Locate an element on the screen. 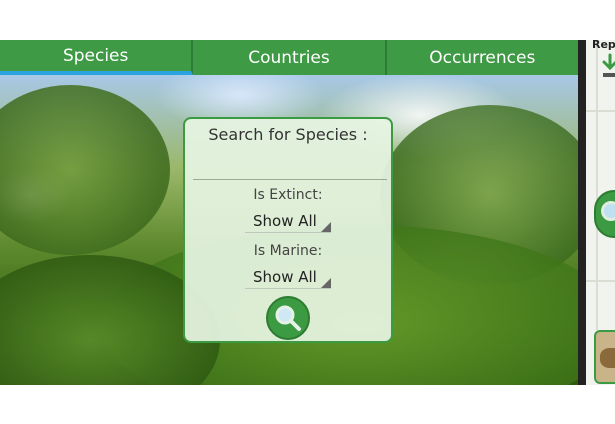  side-panel-title: Repu is located at coordinates (603, 45).